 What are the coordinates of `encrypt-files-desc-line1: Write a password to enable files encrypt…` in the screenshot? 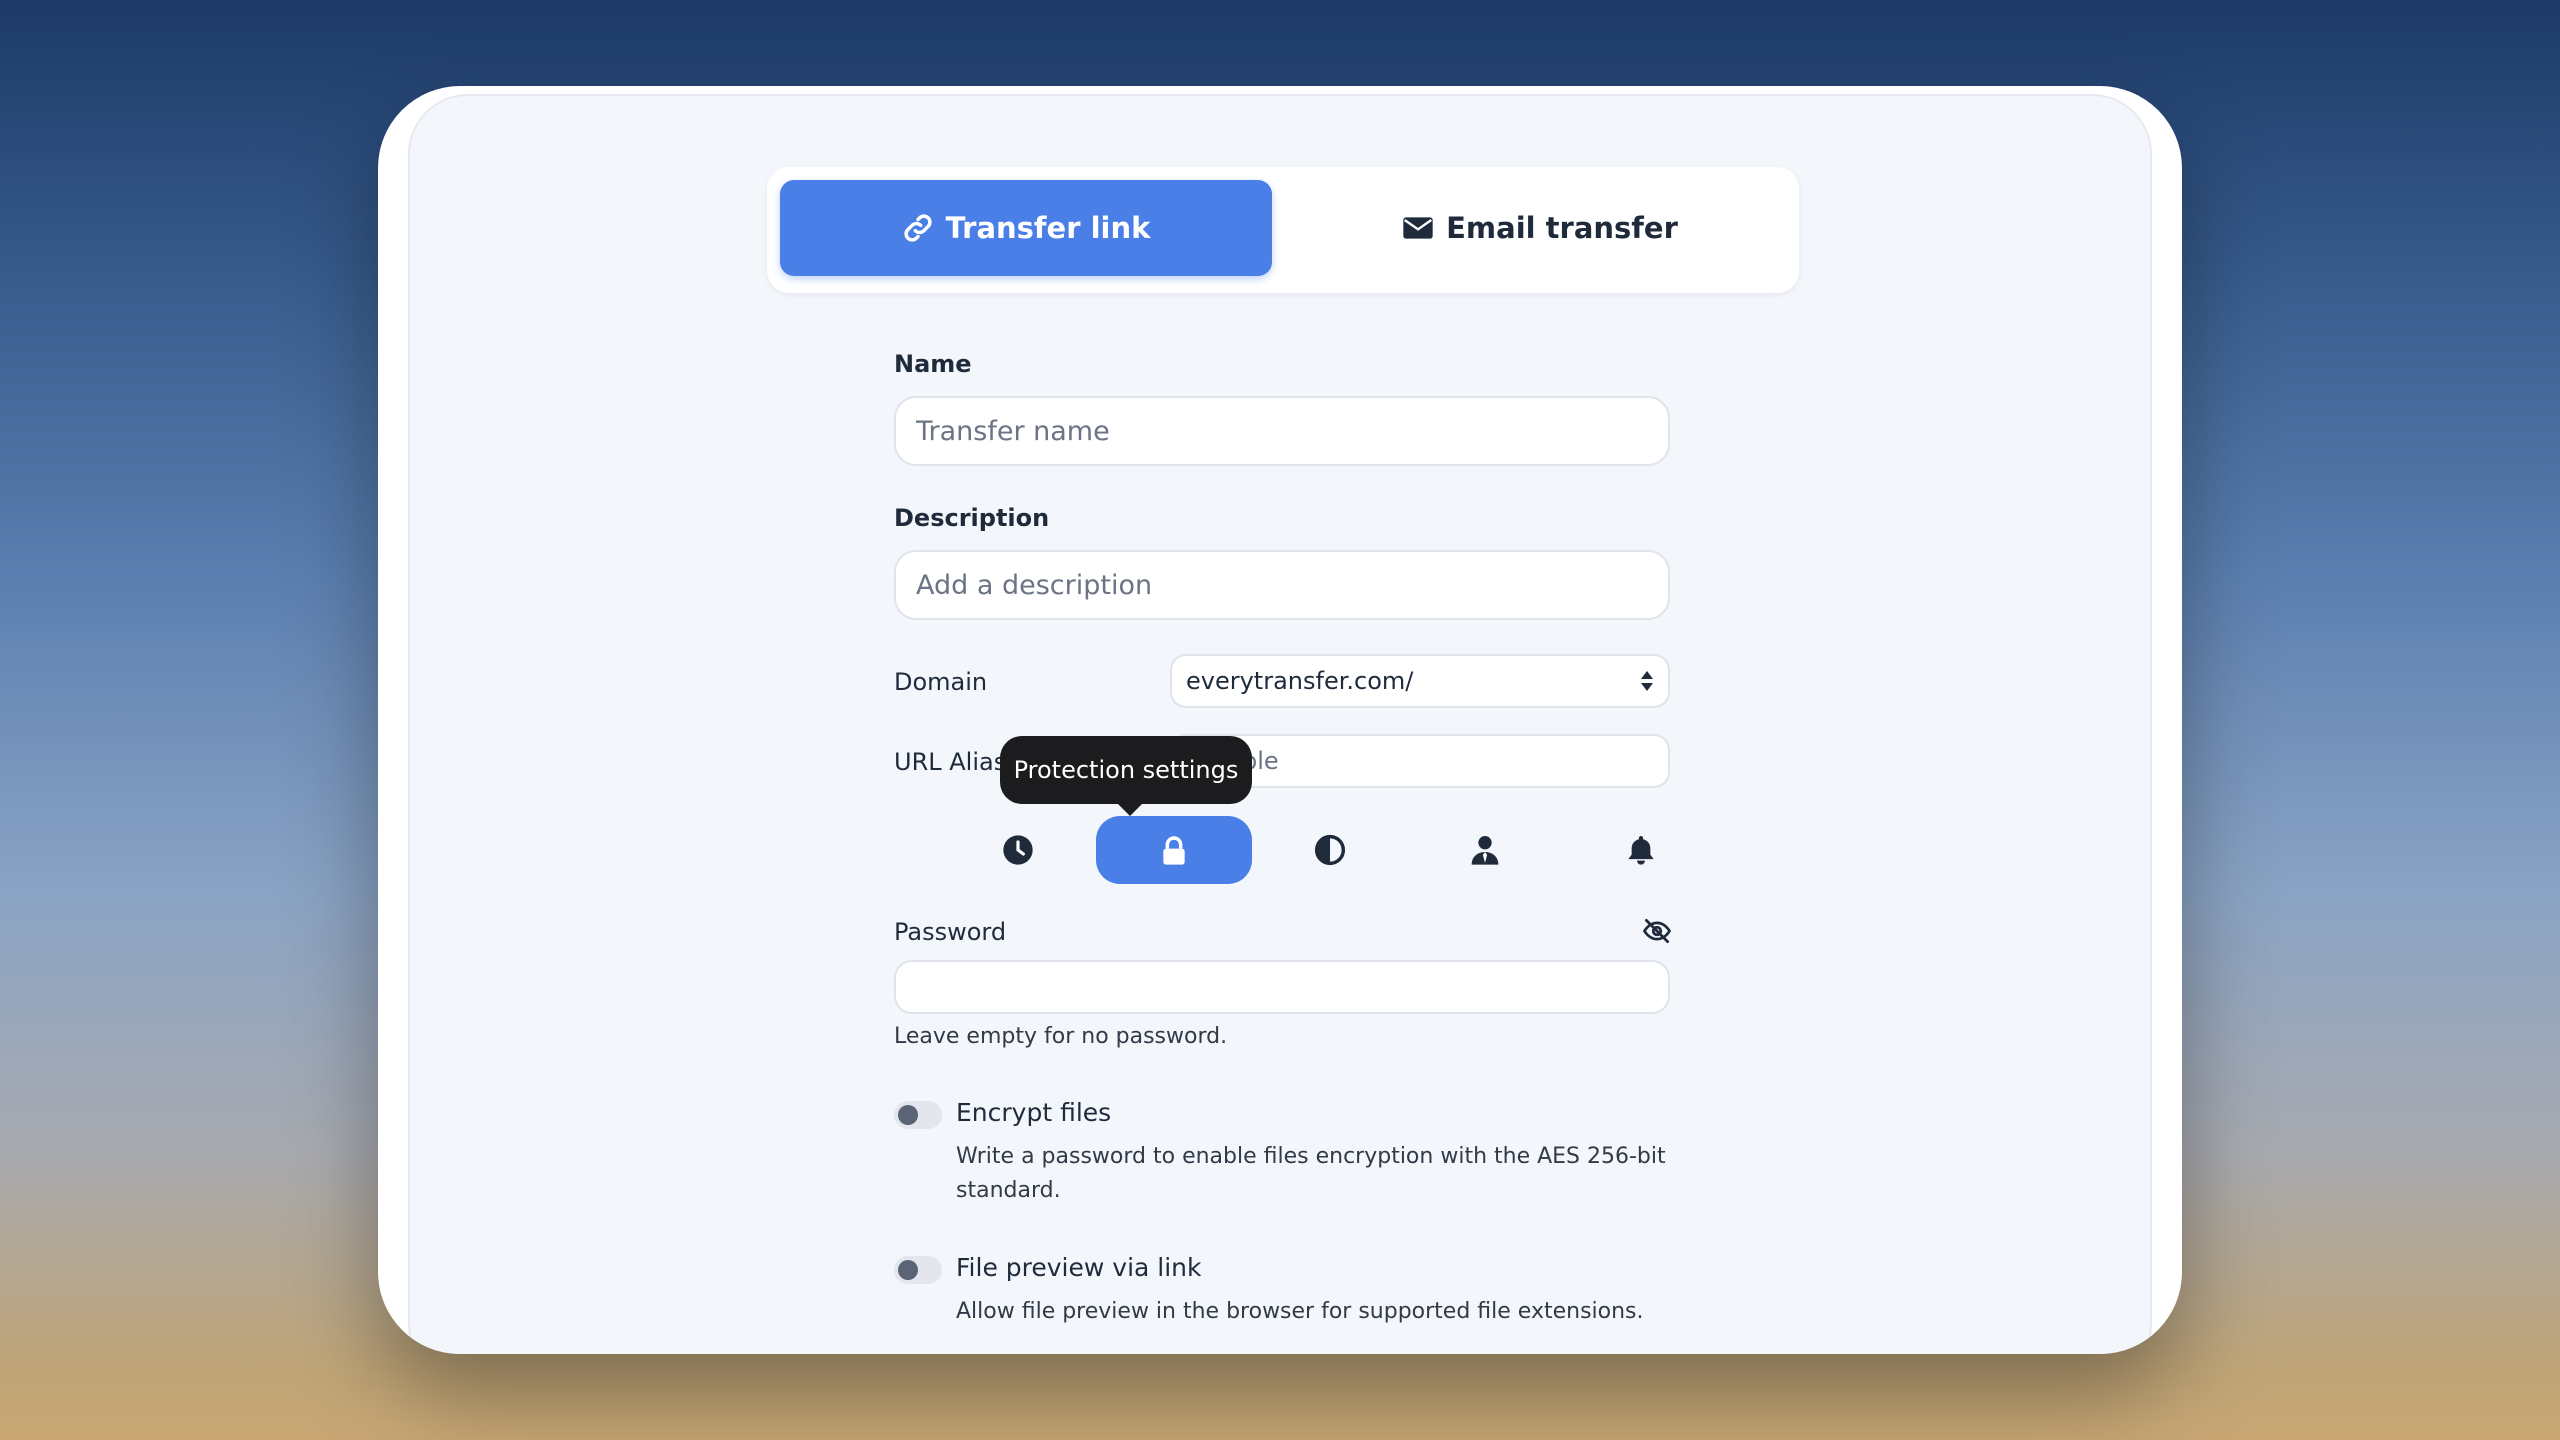 It's located at (1311, 1156).